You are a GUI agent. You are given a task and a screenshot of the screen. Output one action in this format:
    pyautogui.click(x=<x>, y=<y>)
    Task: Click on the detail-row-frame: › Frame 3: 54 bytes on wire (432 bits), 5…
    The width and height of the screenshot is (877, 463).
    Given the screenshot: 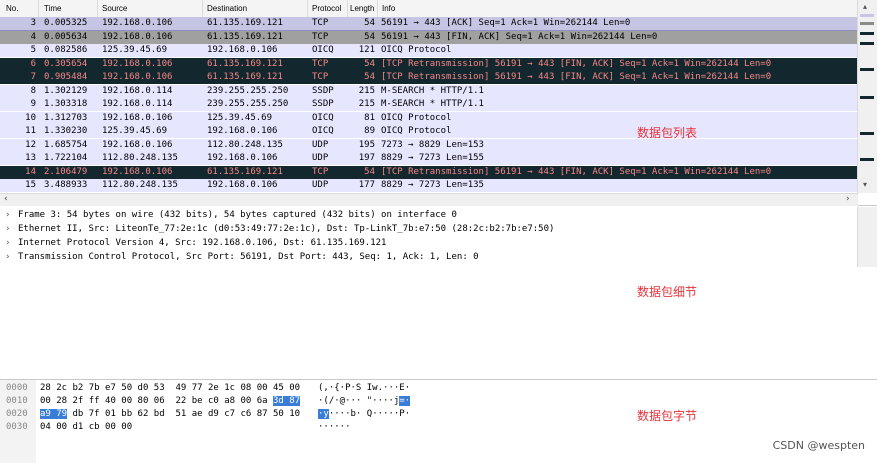 What is the action you would take?
    pyautogui.click(x=231, y=216)
    